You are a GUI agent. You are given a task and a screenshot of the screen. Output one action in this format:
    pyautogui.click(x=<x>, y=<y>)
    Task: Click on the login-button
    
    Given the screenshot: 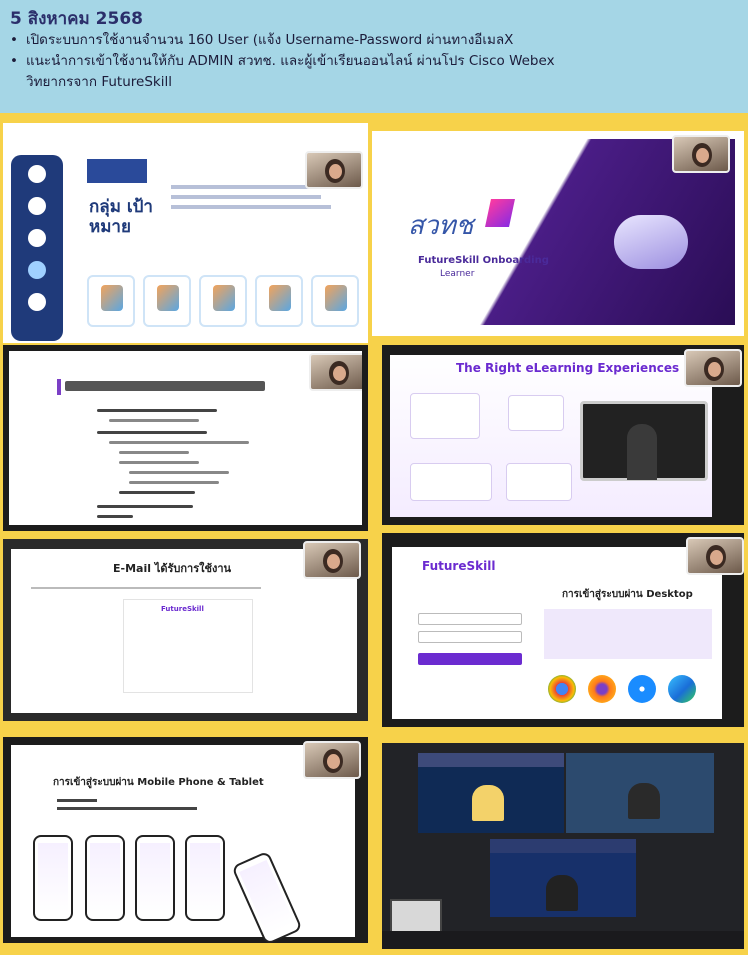 What is the action you would take?
    pyautogui.click(x=470, y=659)
    